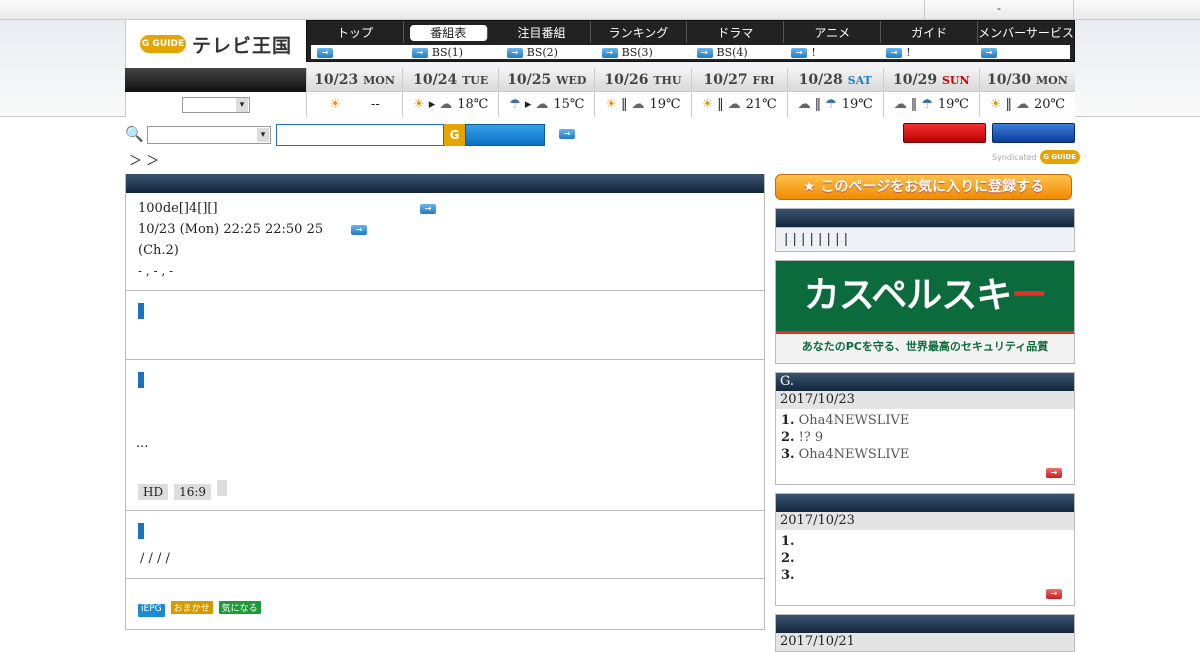  Describe the element at coordinates (453, 52) in the screenshot. I see `nav-sub-item-1: → BS(1)` at that location.